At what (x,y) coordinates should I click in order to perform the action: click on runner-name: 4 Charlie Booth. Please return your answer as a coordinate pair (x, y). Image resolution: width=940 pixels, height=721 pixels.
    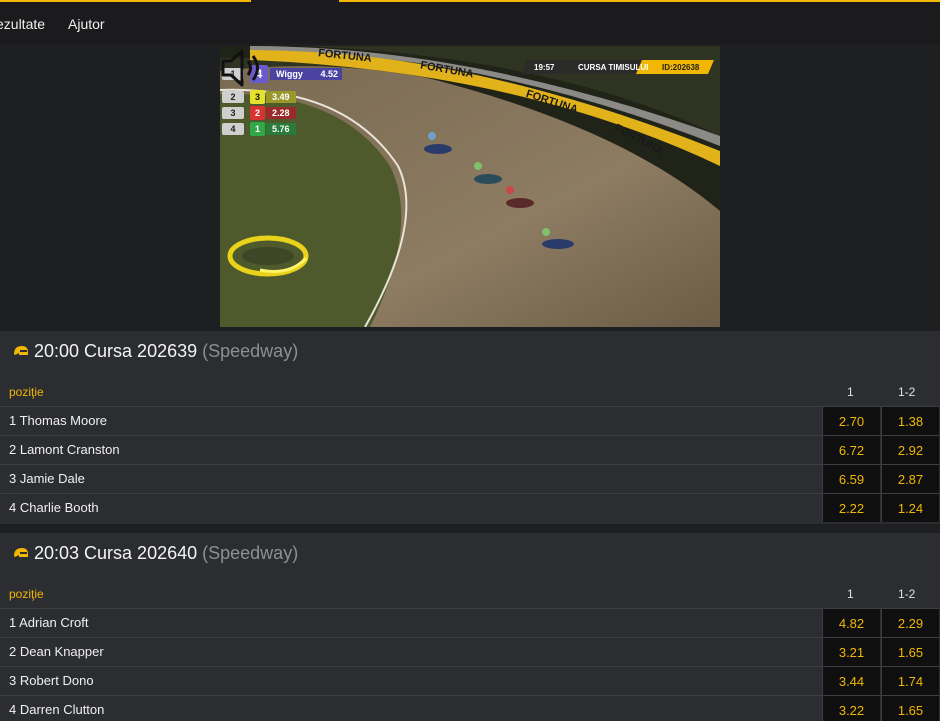
    Looking at the image, I should click on (54, 507).